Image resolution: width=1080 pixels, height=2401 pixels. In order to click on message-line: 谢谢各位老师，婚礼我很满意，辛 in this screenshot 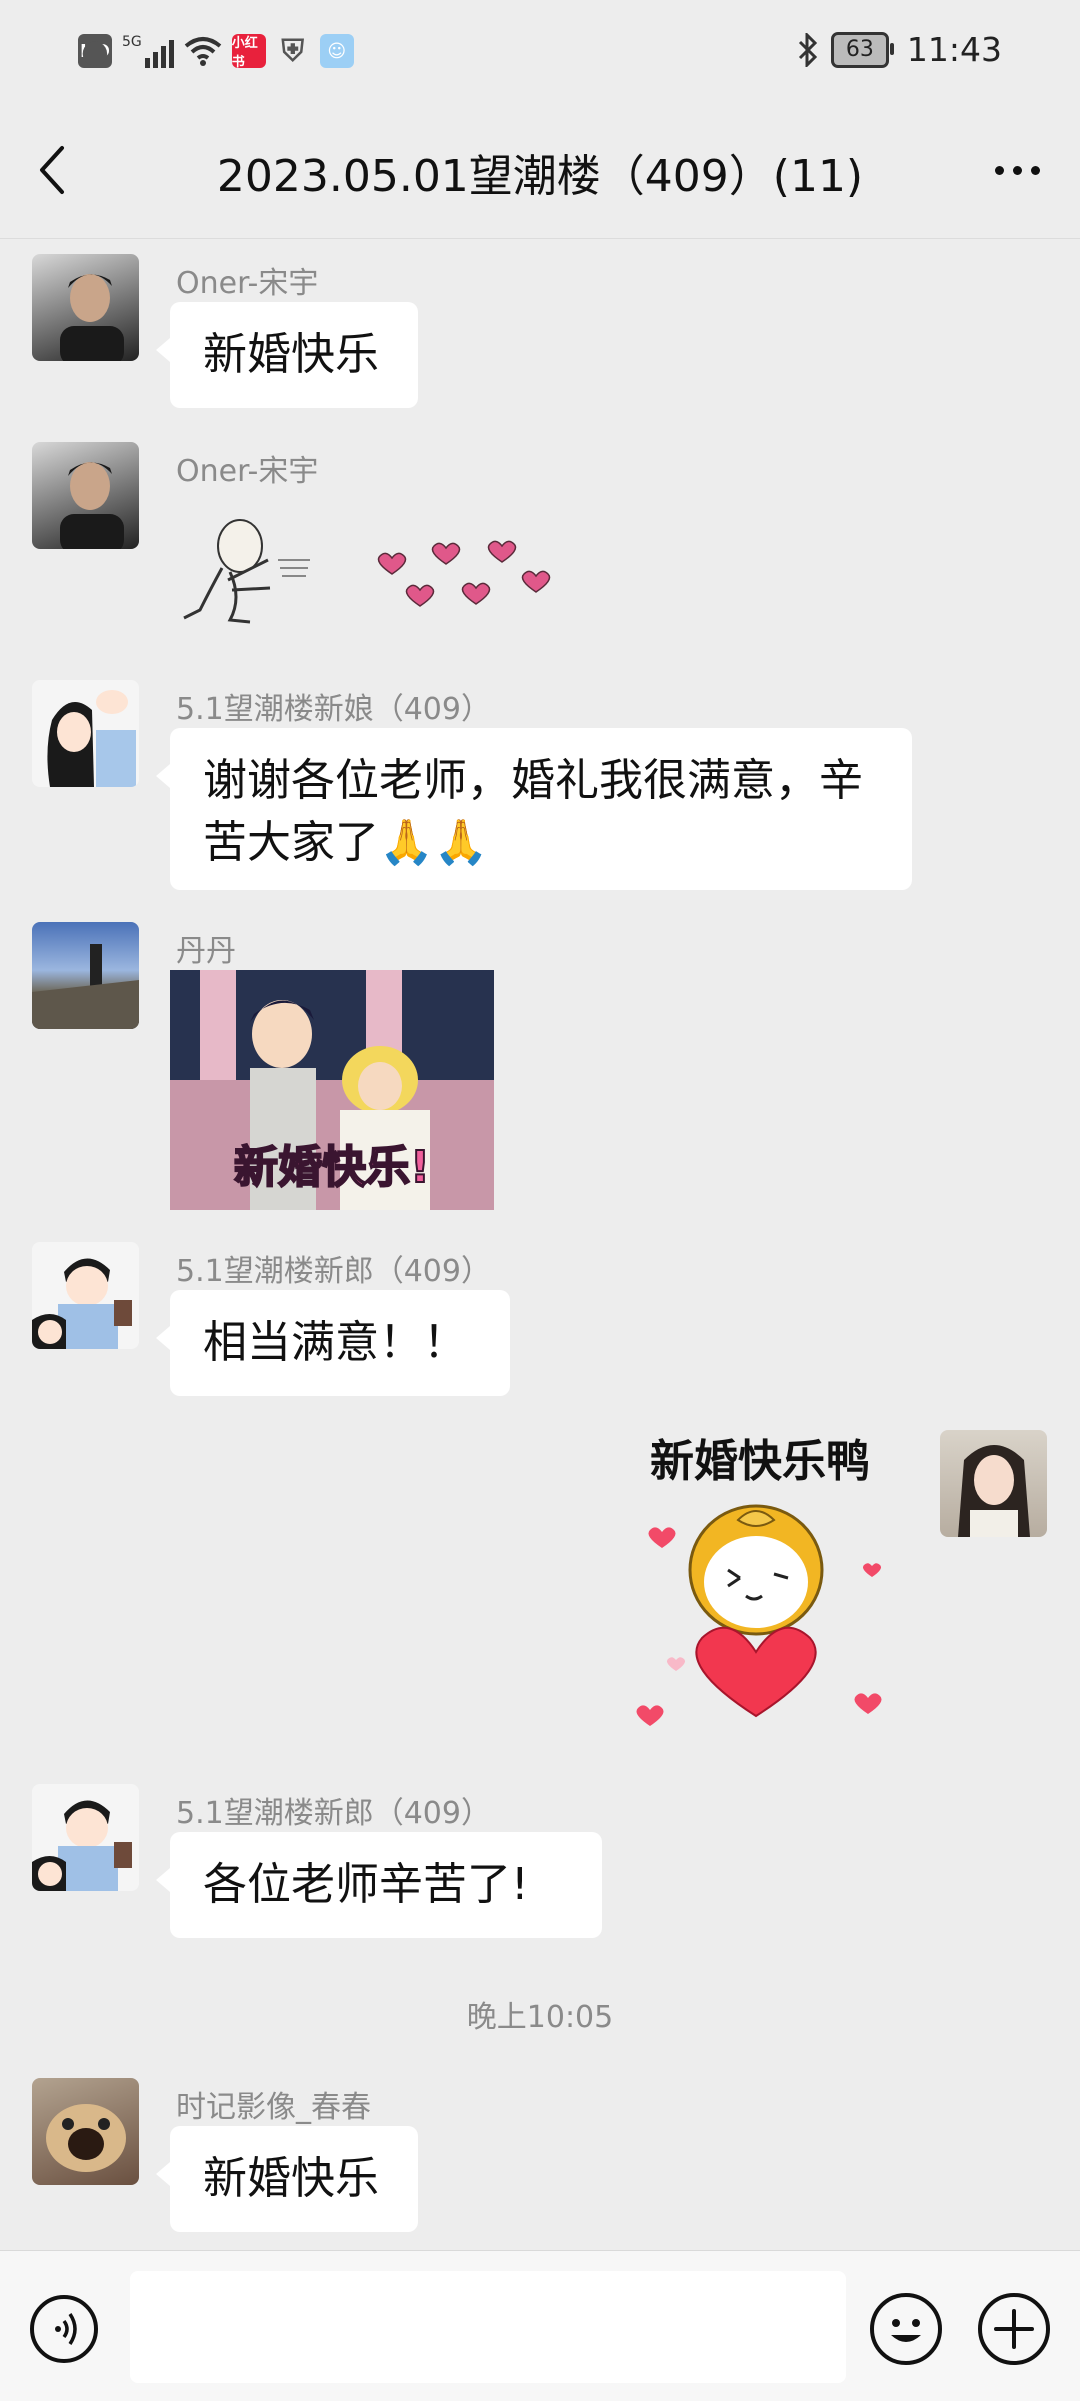, I will do `click(533, 780)`.